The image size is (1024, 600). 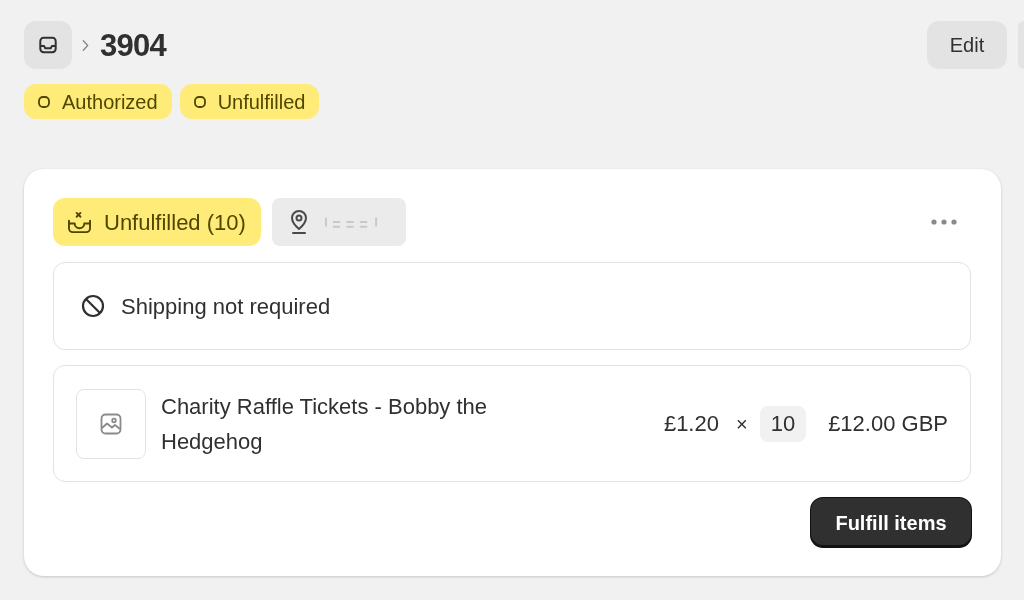 I want to click on image-icon, so click(x=111, y=423).